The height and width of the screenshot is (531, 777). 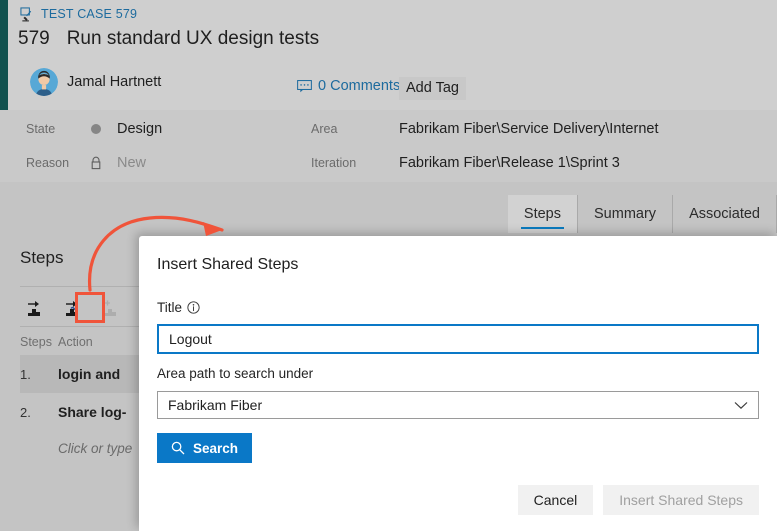 What do you see at coordinates (509, 163) in the screenshot?
I see `field-iteration-value: Fabrikam Fiber\Release 1\Sprint 3` at bounding box center [509, 163].